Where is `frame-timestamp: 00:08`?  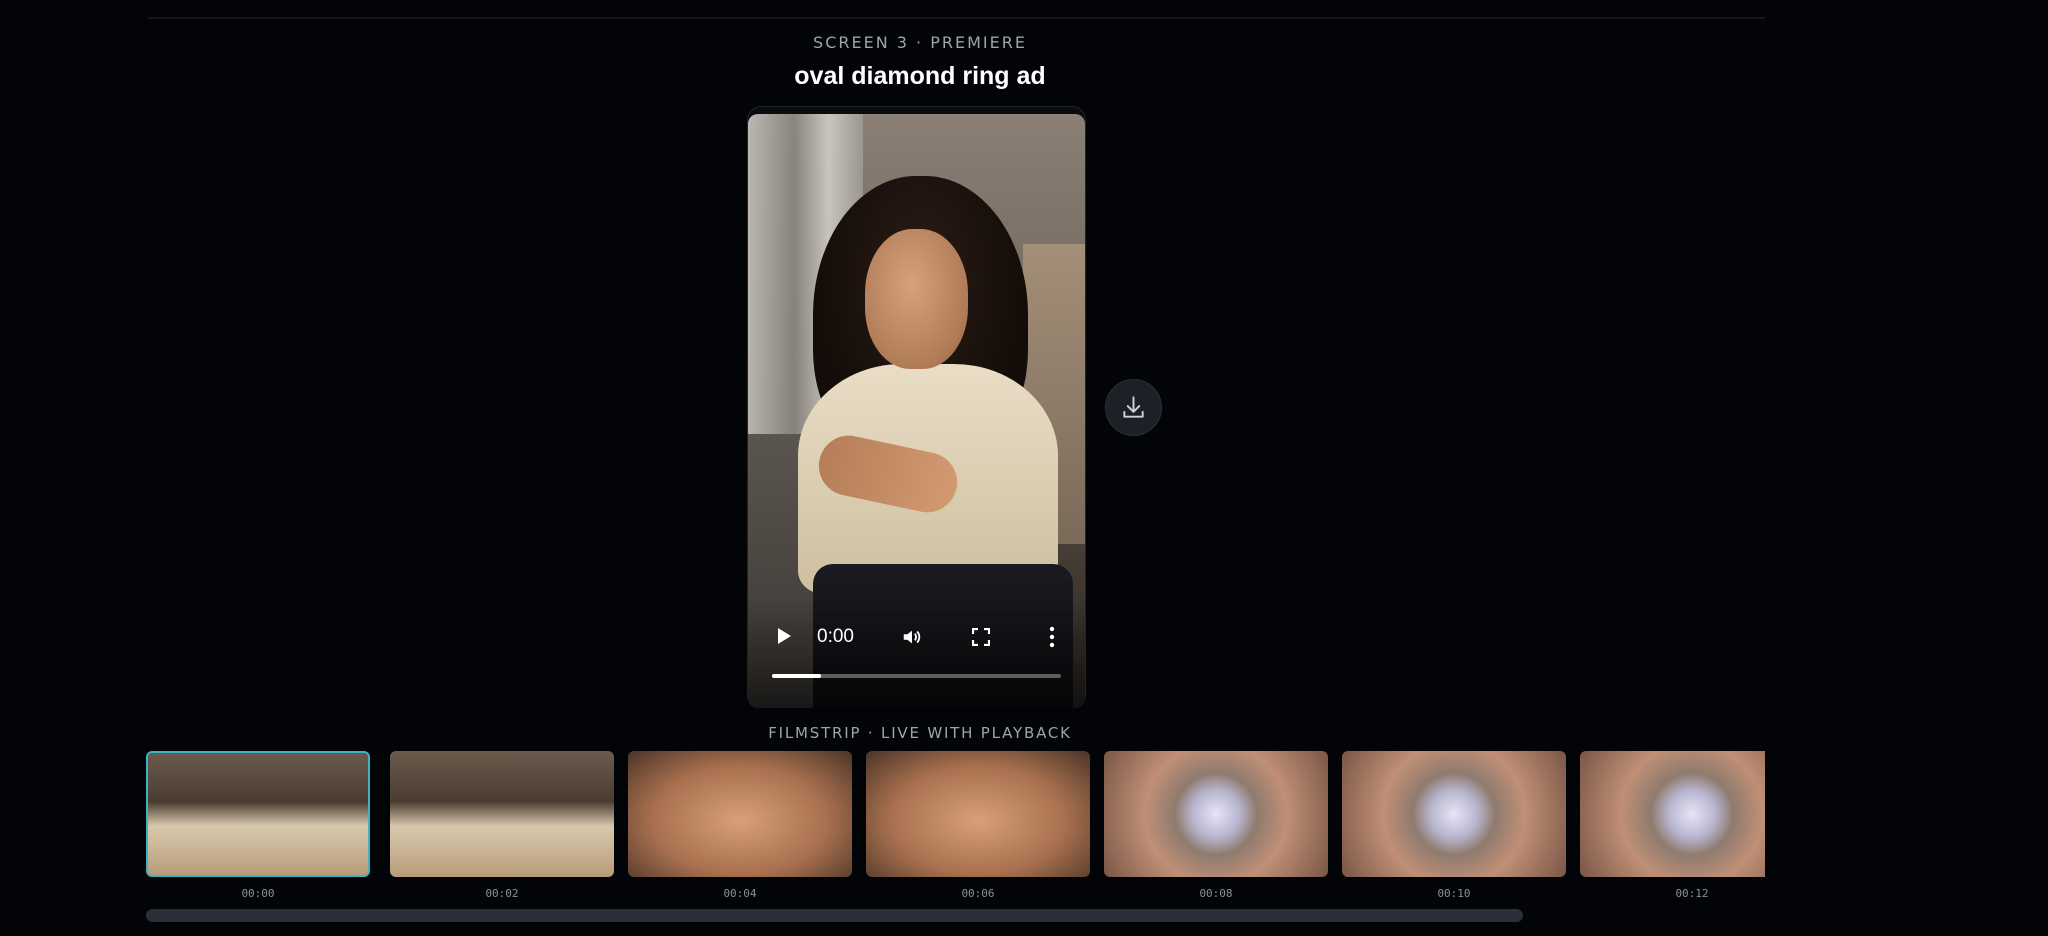
frame-timestamp: 00:08 is located at coordinates (1216, 893).